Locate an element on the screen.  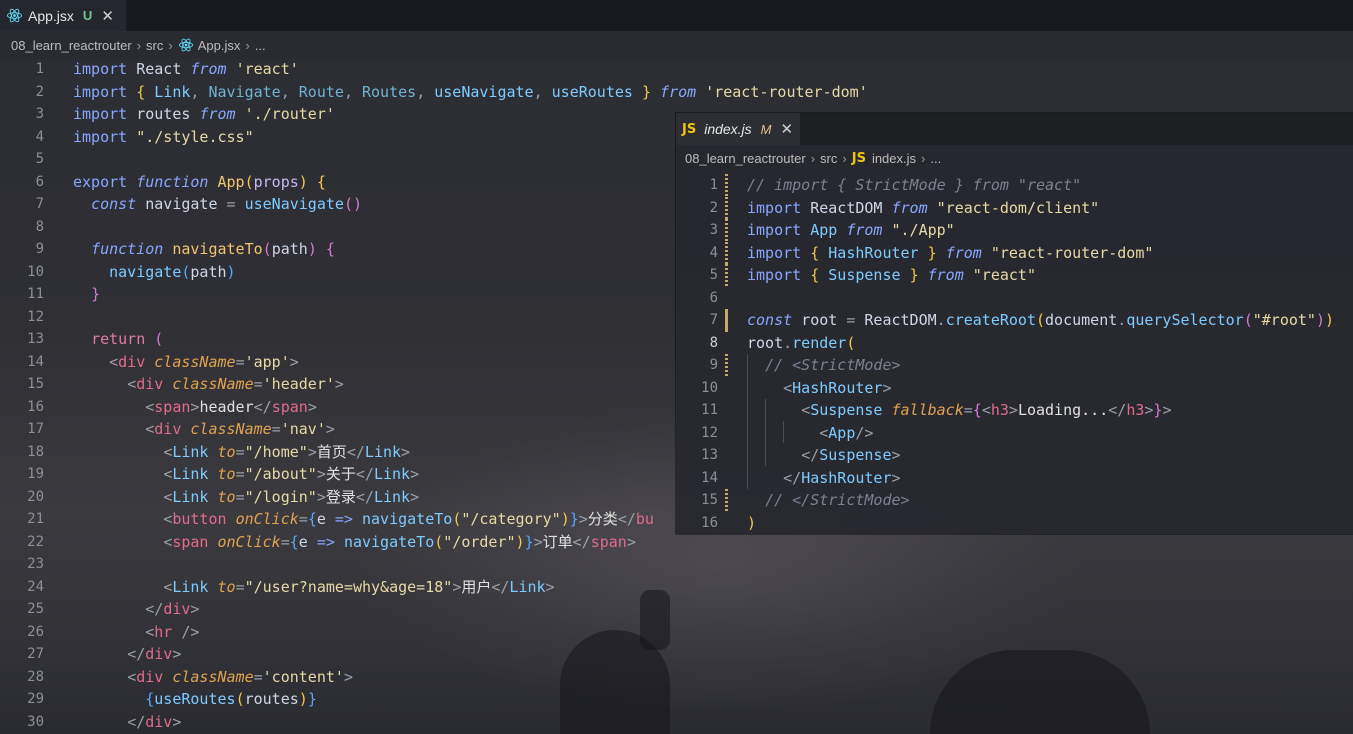
code-token: path is located at coordinates (289, 249).